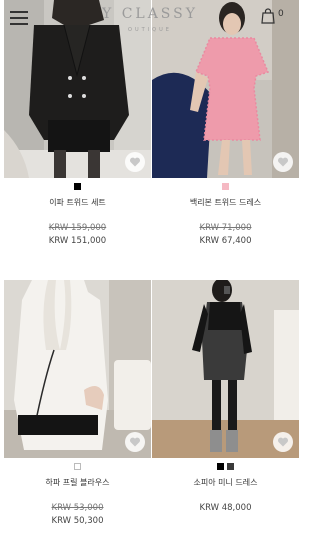  I want to click on original-price: KRW 53,000, so click(77, 508).